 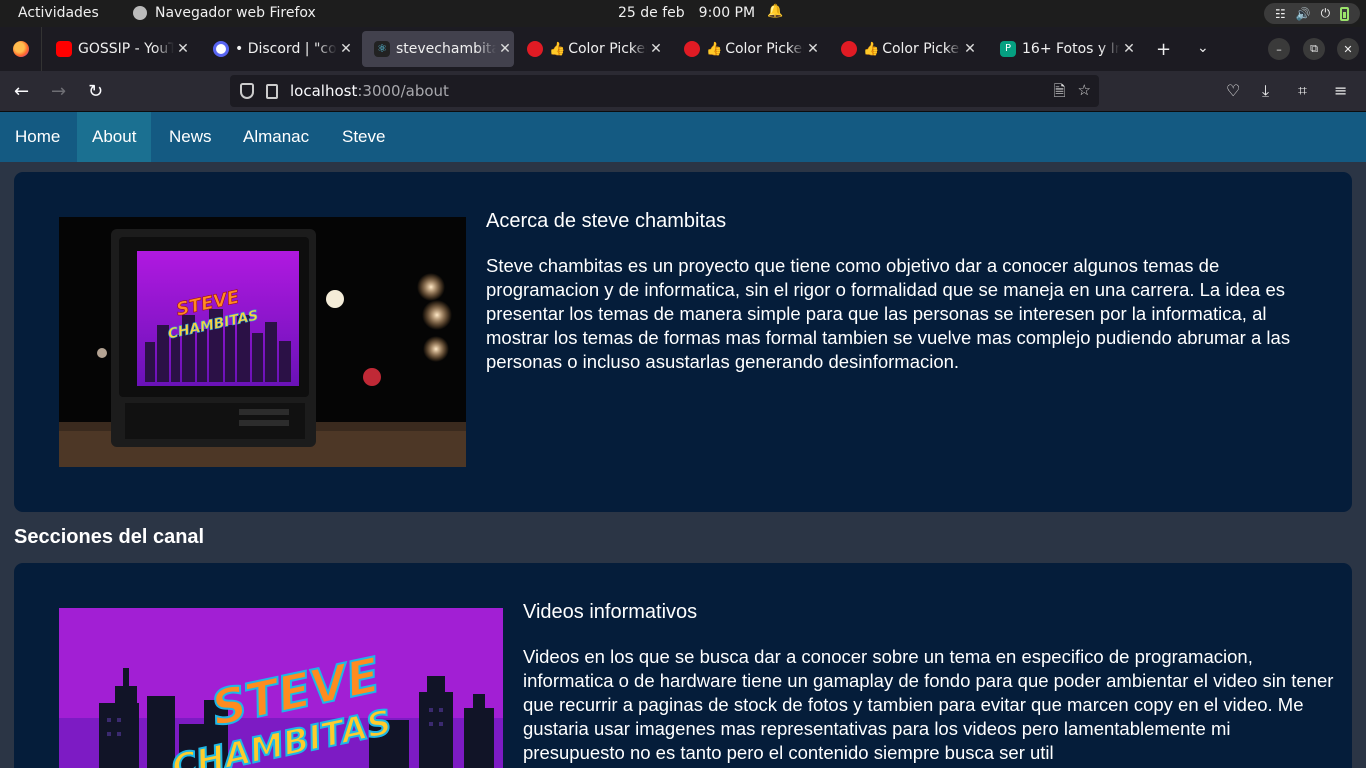 What do you see at coordinates (1203, 48) in the screenshot?
I see `list-all-tabs-icon: ⌄` at bounding box center [1203, 48].